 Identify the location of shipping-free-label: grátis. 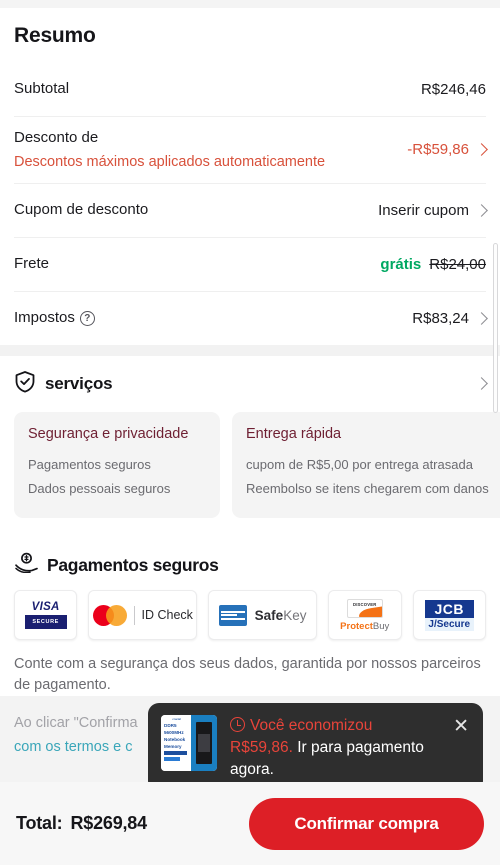
(401, 264).